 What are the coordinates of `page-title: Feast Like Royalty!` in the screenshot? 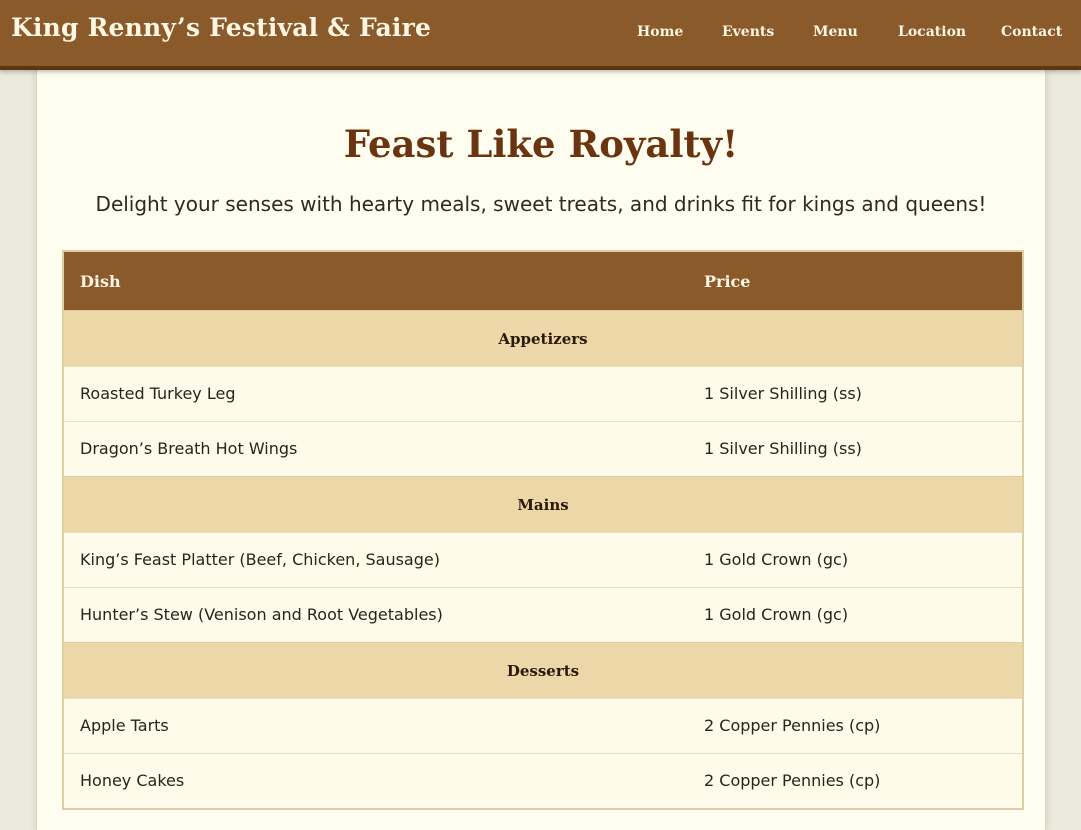 It's located at (541, 144).